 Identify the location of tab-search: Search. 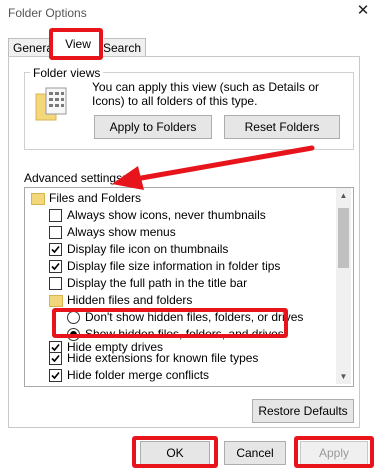
(122, 47).